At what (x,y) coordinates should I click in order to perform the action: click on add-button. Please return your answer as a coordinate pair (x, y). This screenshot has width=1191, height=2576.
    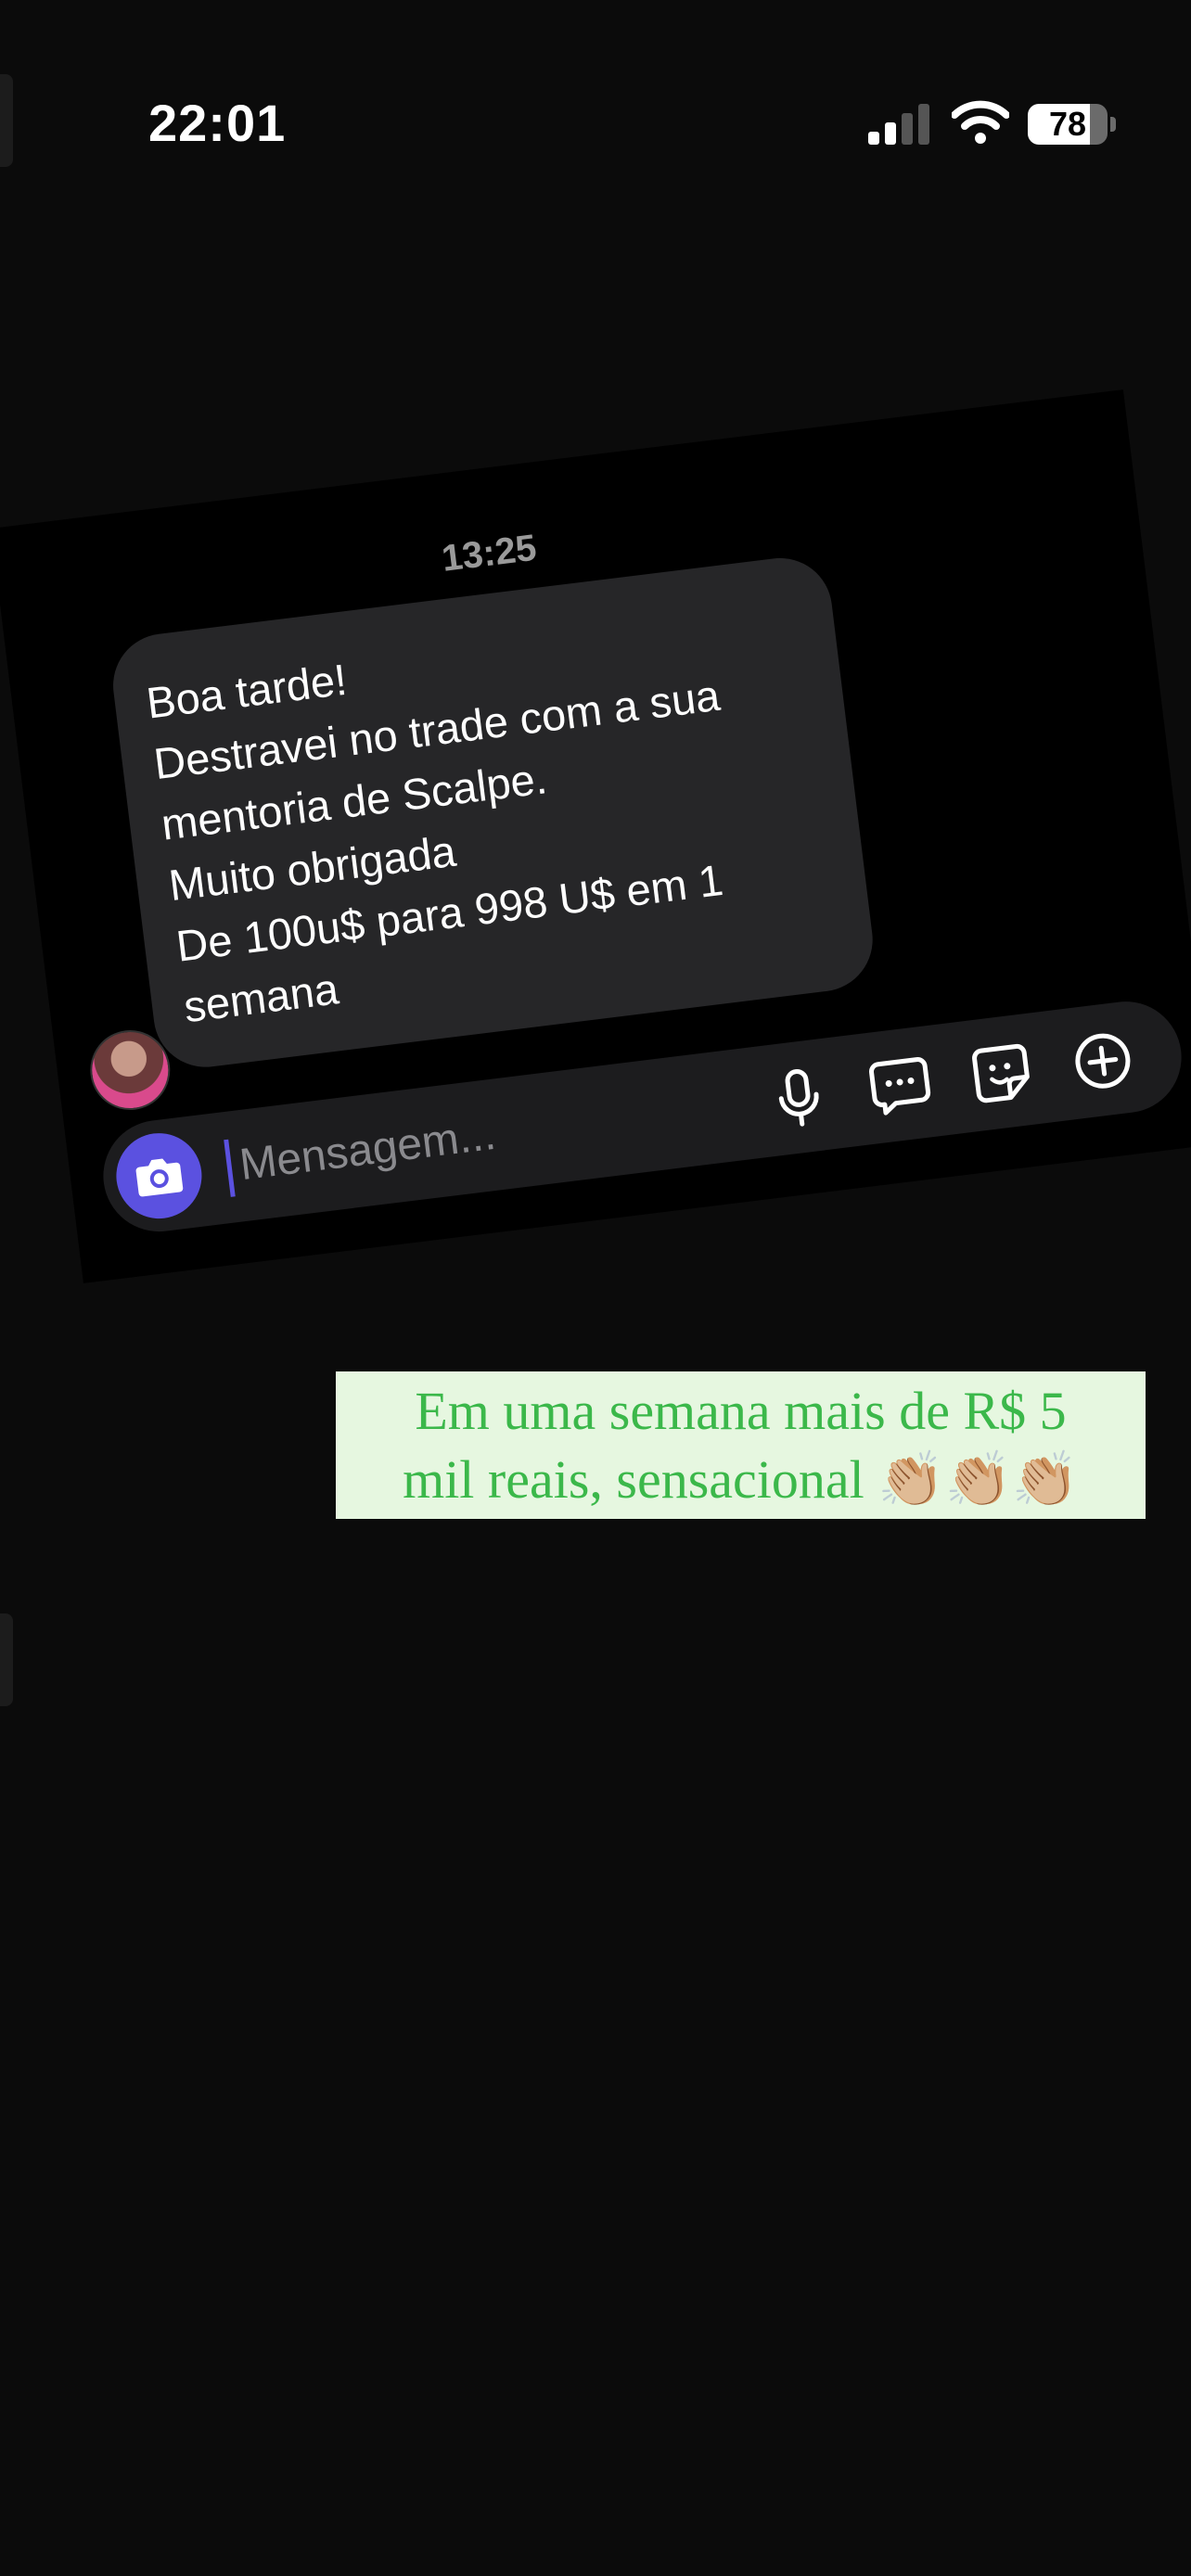
    Looking at the image, I should click on (1103, 1061).